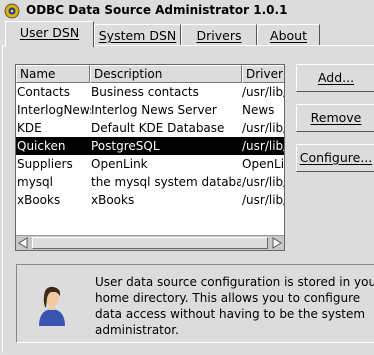 This screenshot has width=374, height=355. Describe the element at coordinates (29, 128) in the screenshot. I see `row-name-cell: KDE` at that location.